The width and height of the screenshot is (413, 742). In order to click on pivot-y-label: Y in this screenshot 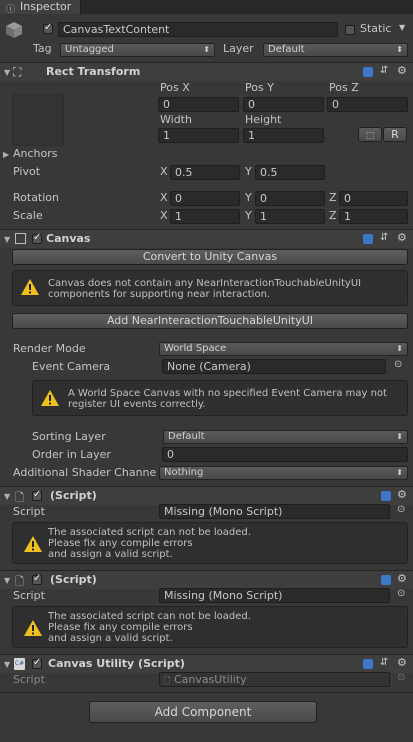, I will do `click(248, 171)`.